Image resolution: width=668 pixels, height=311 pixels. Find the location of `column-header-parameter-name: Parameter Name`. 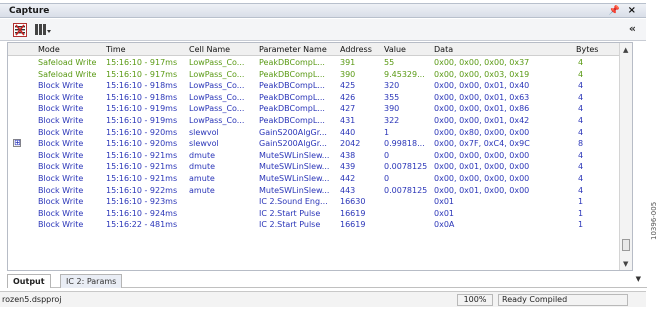

column-header-parameter-name: Parameter Name is located at coordinates (293, 49).